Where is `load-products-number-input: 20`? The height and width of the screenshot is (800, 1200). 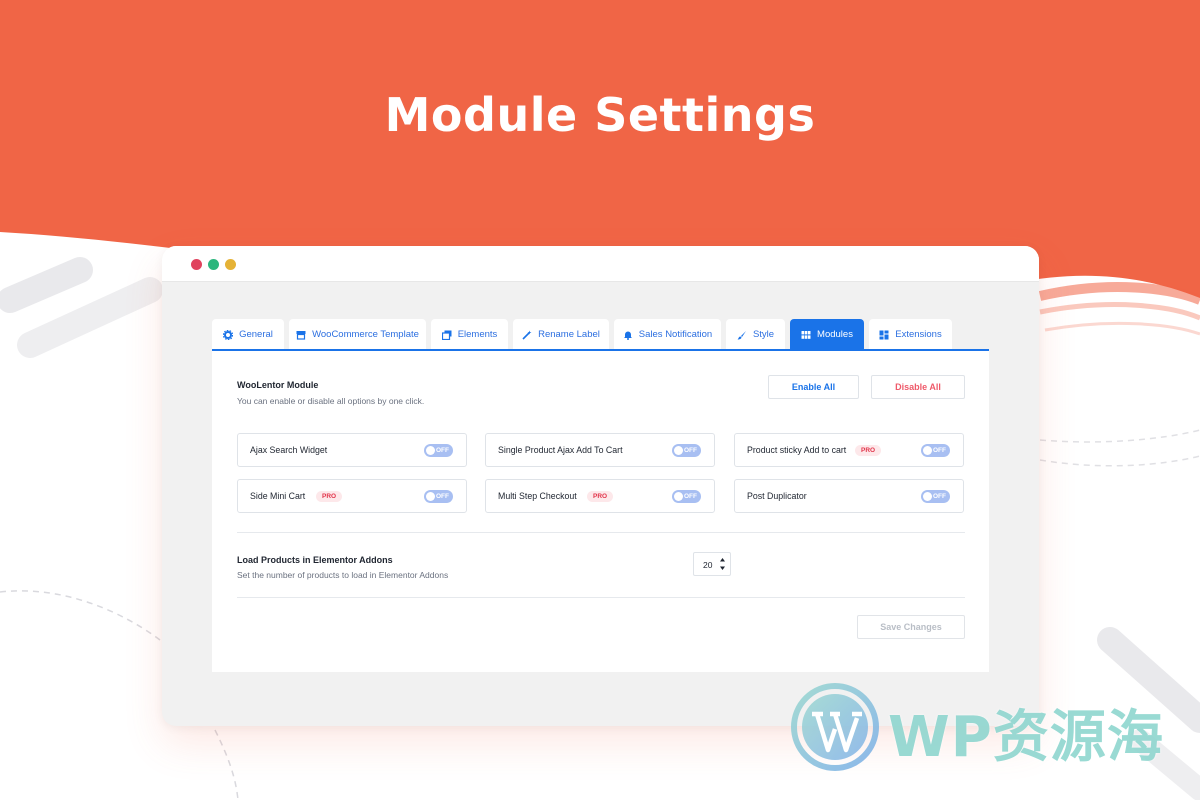
load-products-number-input: 20 is located at coordinates (712, 564).